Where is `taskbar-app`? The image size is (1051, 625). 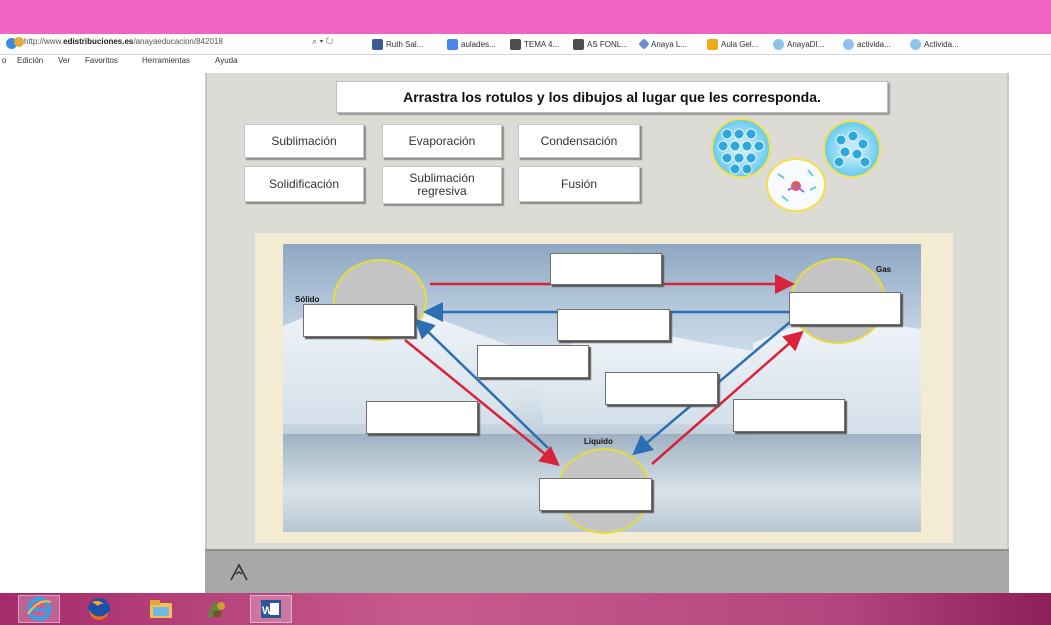
taskbar-app is located at coordinates (216, 609).